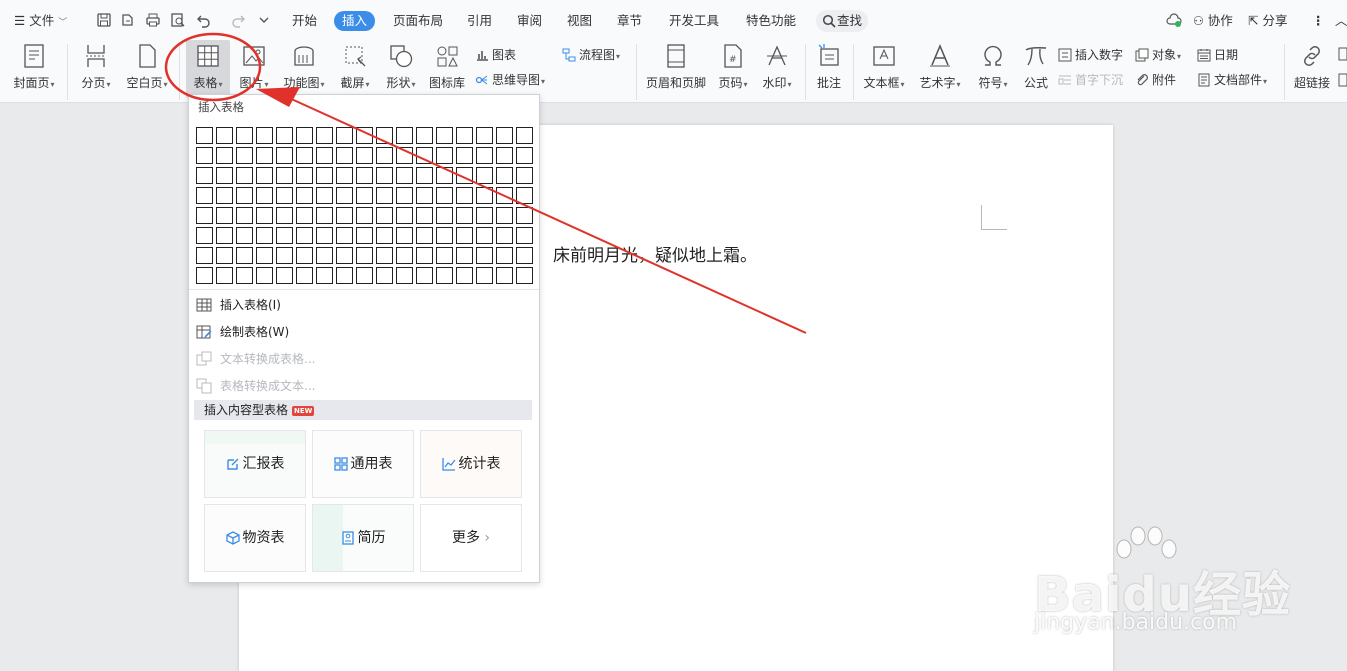 The height and width of the screenshot is (671, 1347). What do you see at coordinates (147, 69) in the screenshot?
I see `blank-page-button: 空白页▾` at bounding box center [147, 69].